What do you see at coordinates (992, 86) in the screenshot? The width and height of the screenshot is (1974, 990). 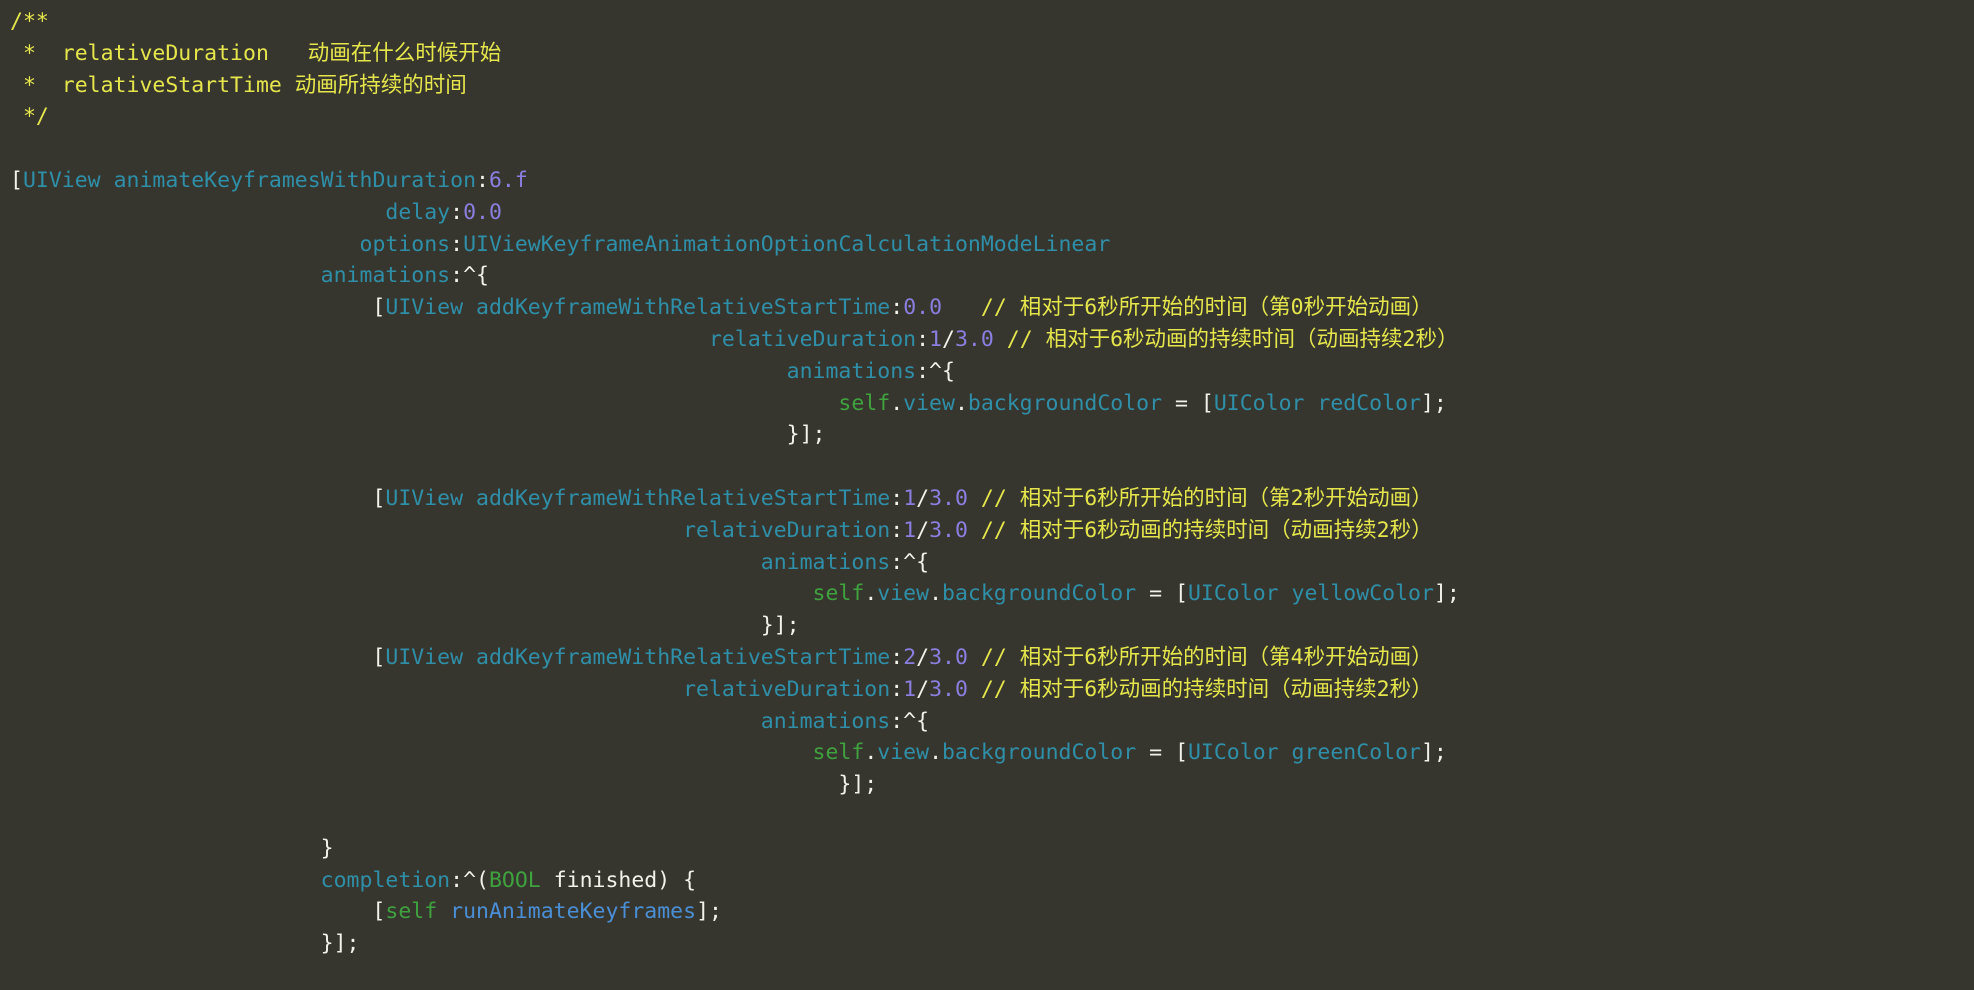 I see `code-line: * relativeStartTime 动画所持续的时间` at bounding box center [992, 86].